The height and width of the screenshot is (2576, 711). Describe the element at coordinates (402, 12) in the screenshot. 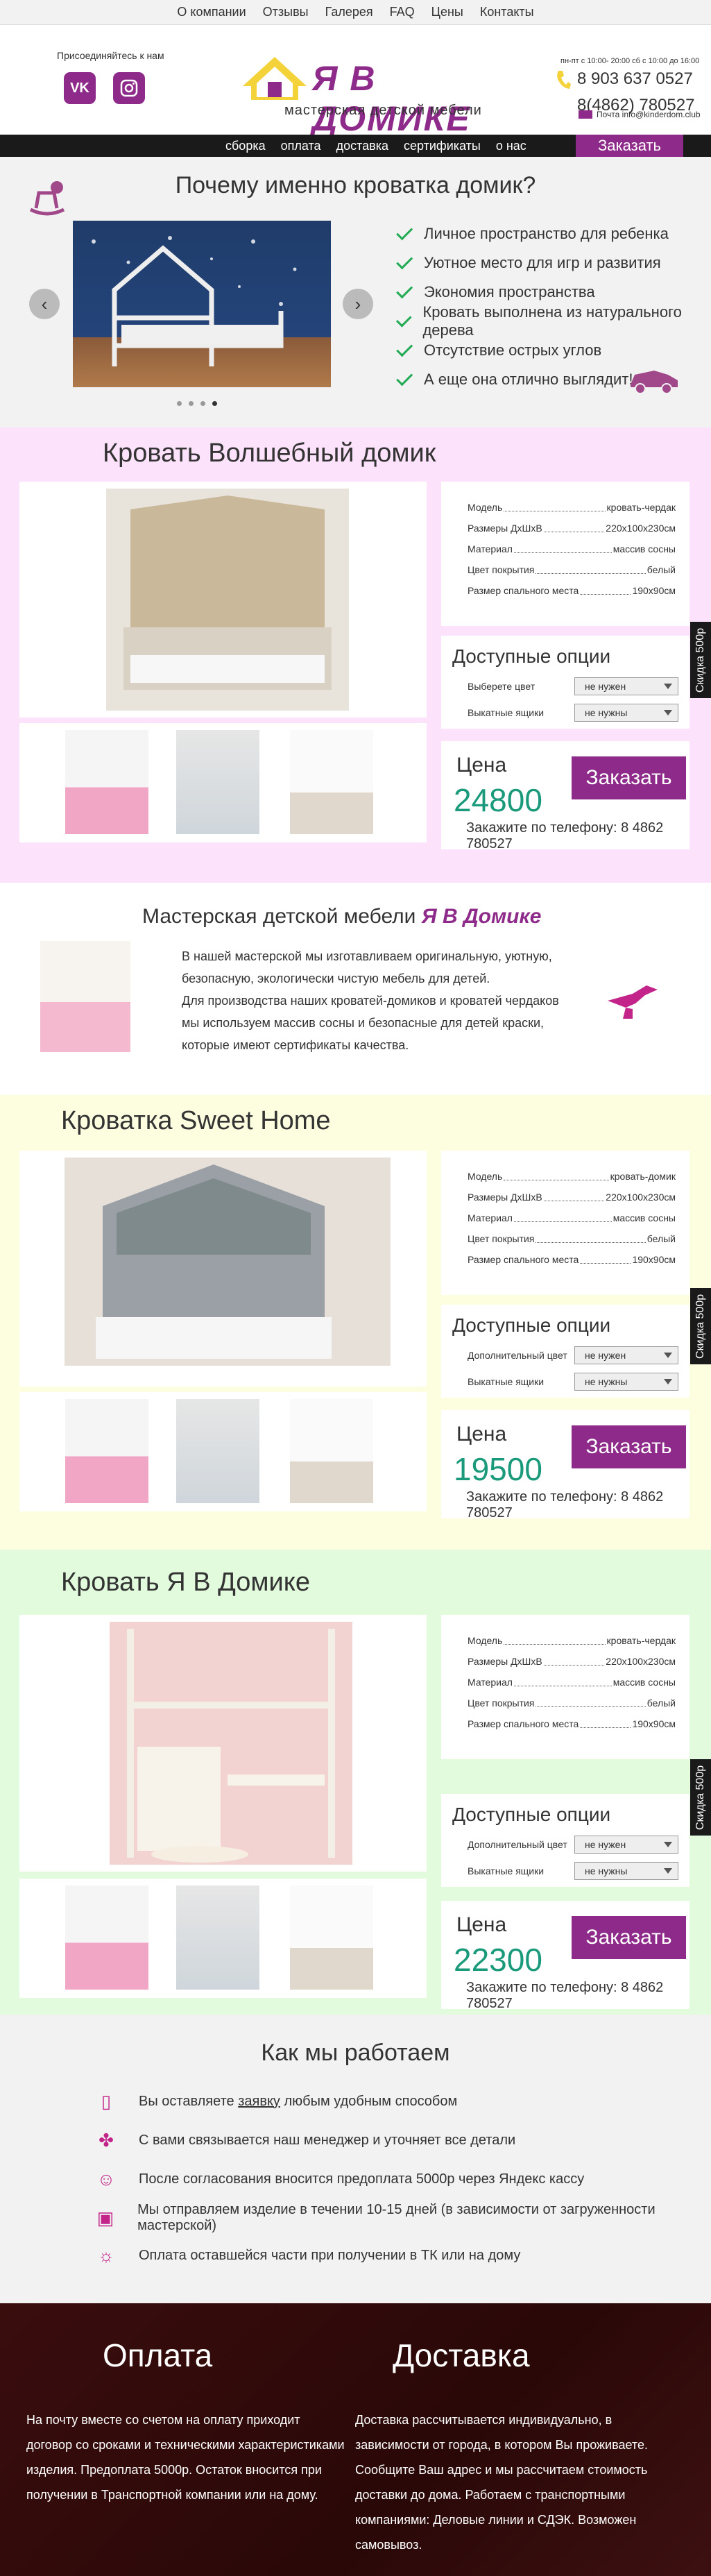

I see `menu-faq: FAQ` at that location.